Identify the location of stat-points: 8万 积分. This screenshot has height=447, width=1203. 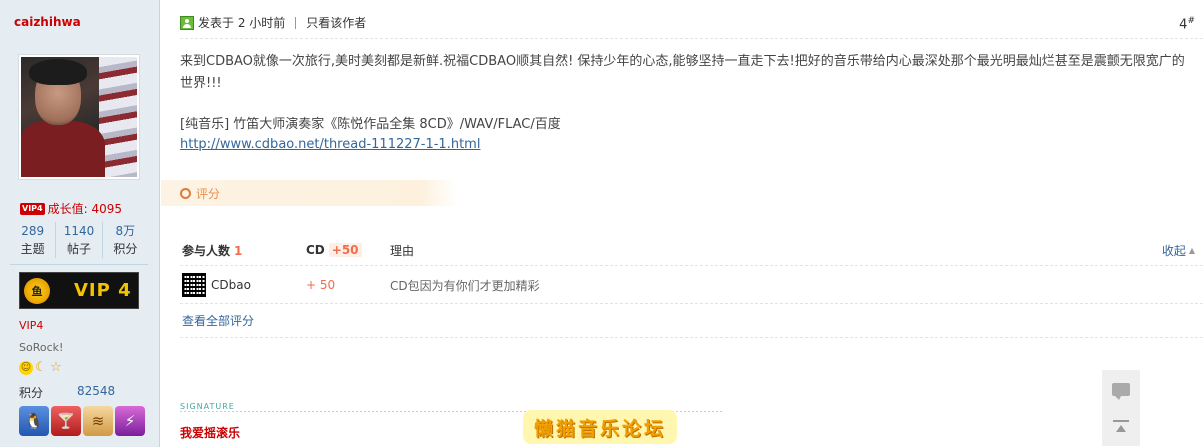
(125, 240).